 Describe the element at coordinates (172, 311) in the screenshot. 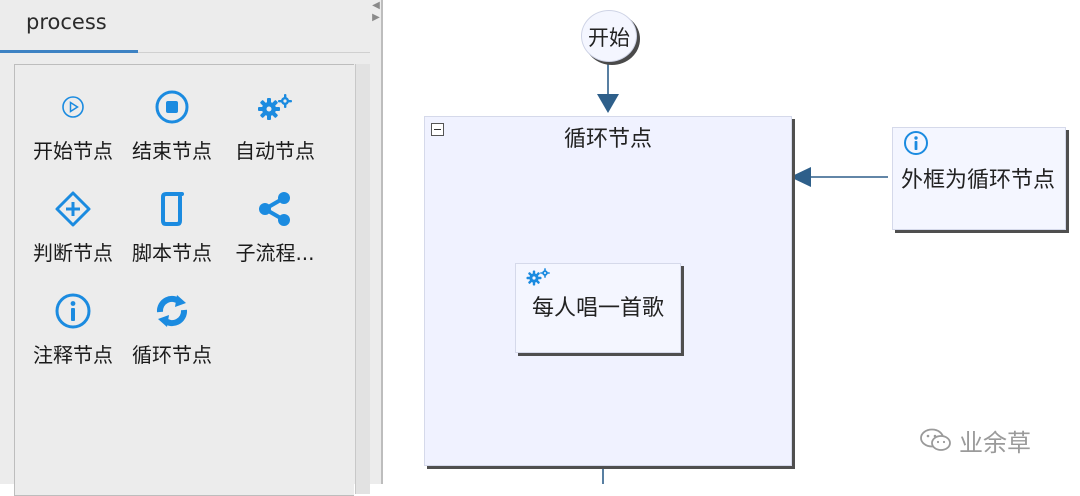

I see `loop-icon` at that location.